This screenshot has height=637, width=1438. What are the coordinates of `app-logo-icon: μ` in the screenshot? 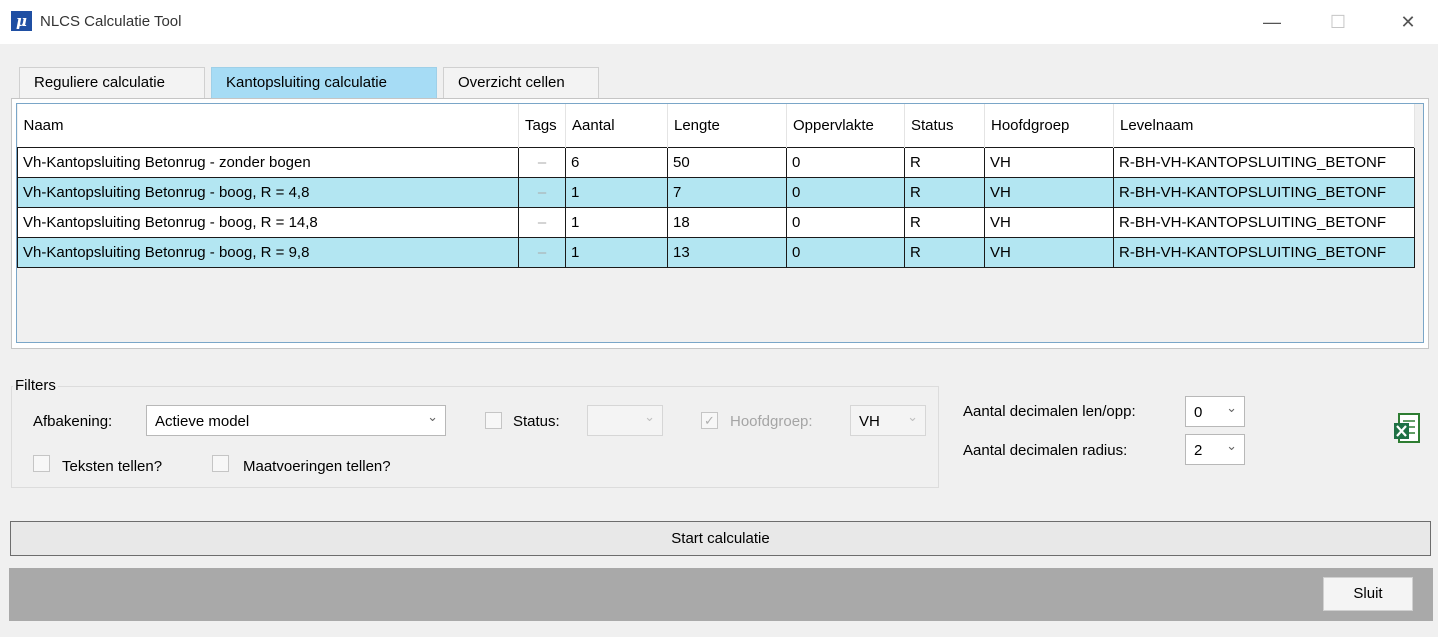 It's located at (21, 21).